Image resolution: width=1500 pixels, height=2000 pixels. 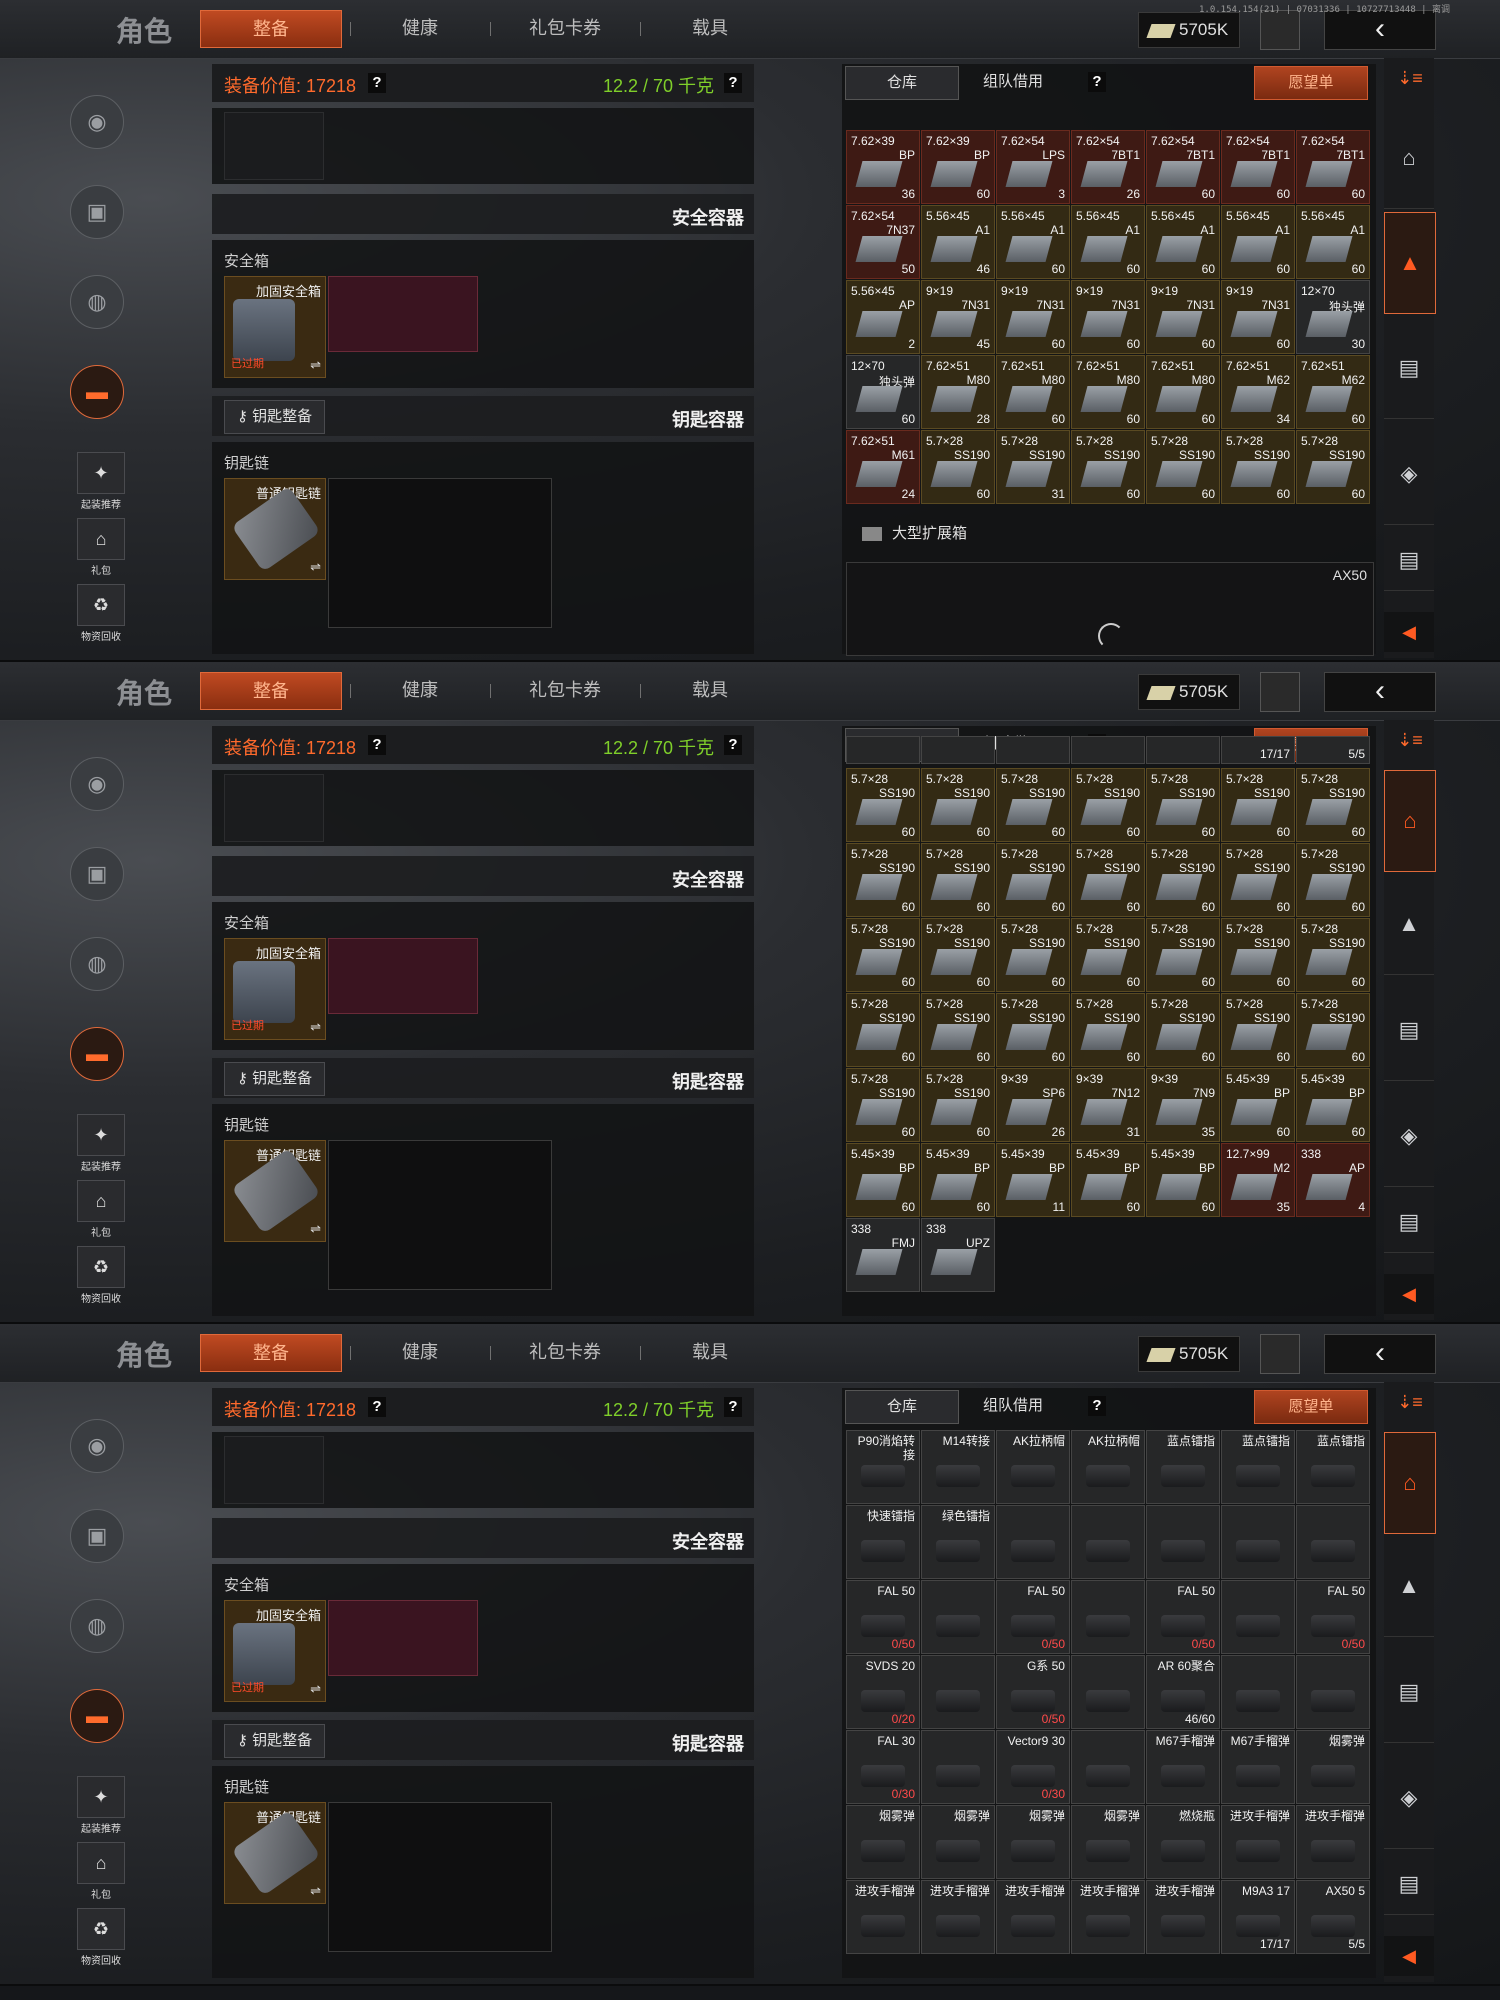 What do you see at coordinates (1033, 317) in the screenshot?
I see `ammo-cell: 9×19 7N31 60` at bounding box center [1033, 317].